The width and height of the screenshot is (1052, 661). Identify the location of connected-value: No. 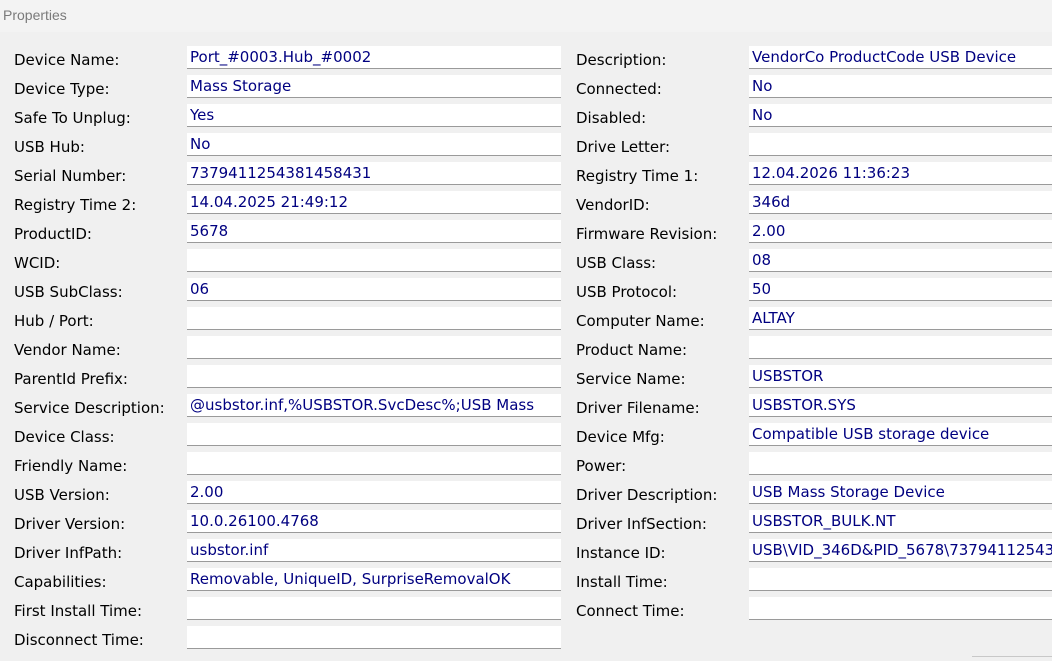
(762, 86).